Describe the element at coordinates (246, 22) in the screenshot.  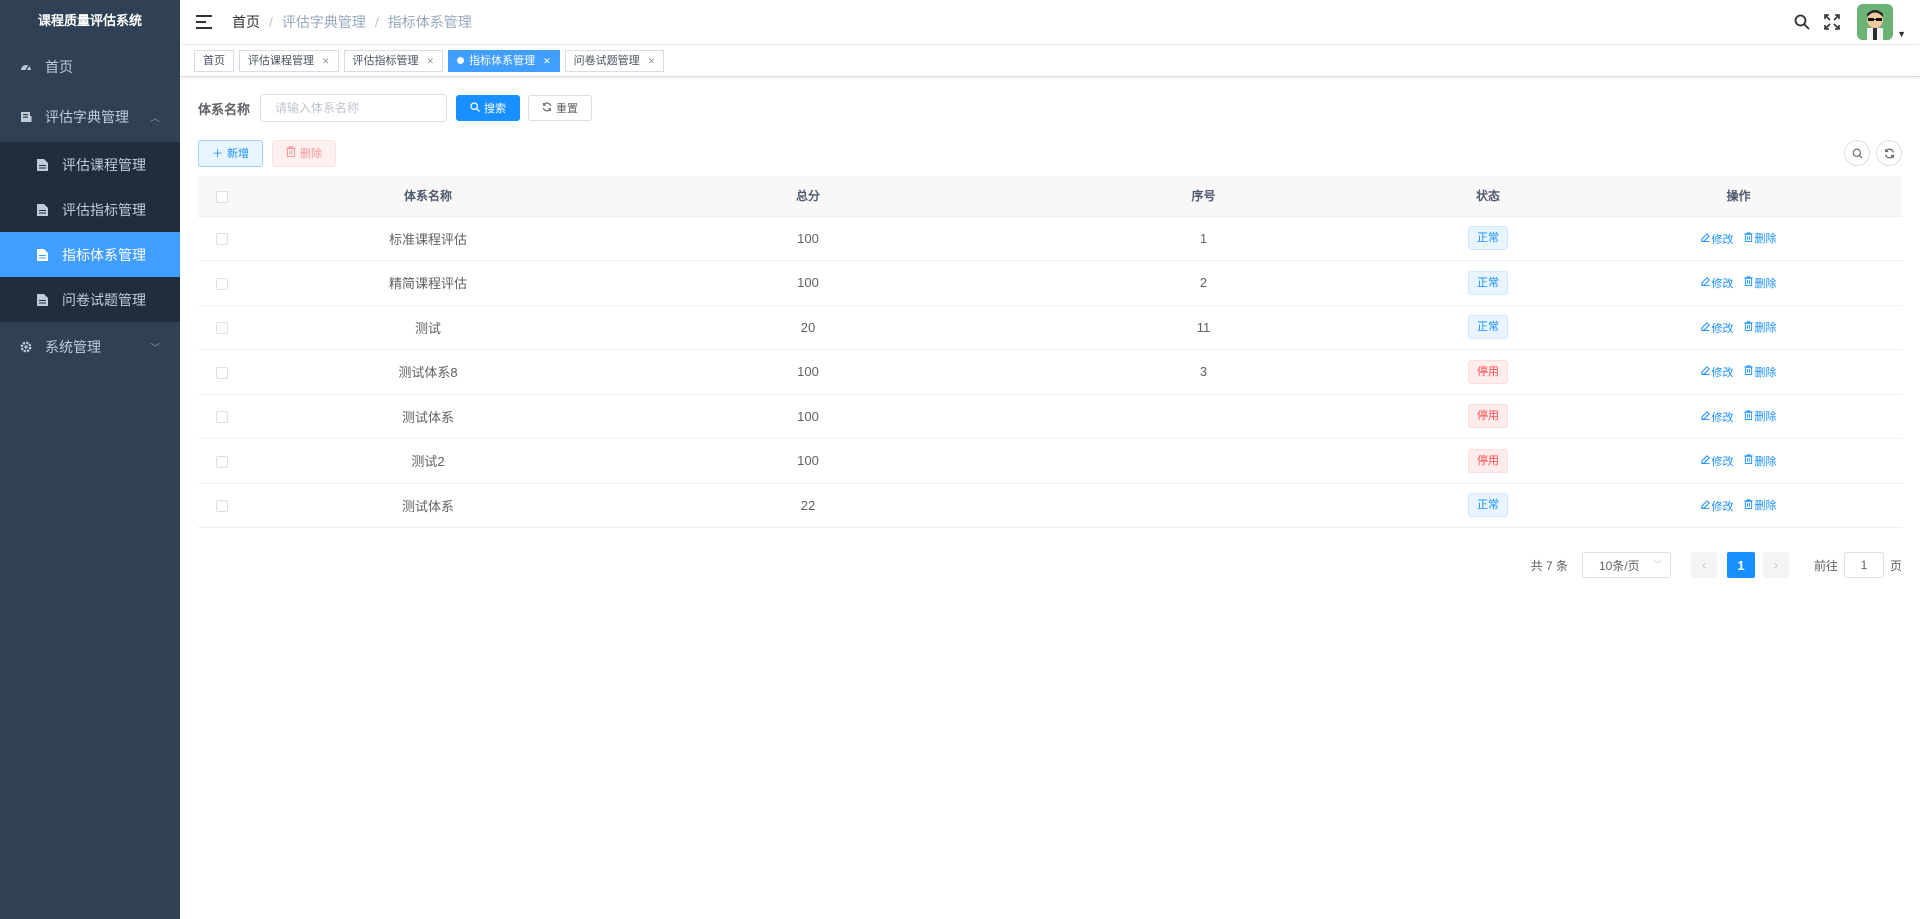
I see `breadcrumb-home: 首页` at that location.